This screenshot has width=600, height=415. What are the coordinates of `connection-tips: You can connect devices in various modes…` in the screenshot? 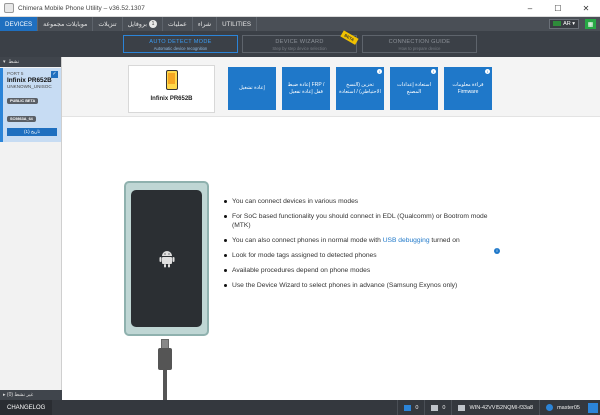 It's located at (359, 246).